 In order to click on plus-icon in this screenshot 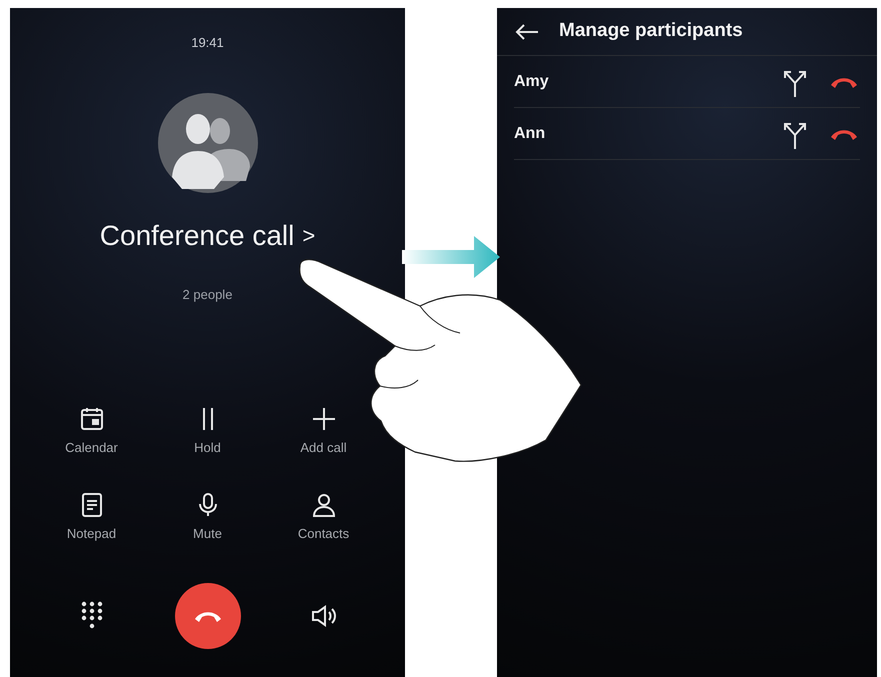, I will do `click(323, 419)`.